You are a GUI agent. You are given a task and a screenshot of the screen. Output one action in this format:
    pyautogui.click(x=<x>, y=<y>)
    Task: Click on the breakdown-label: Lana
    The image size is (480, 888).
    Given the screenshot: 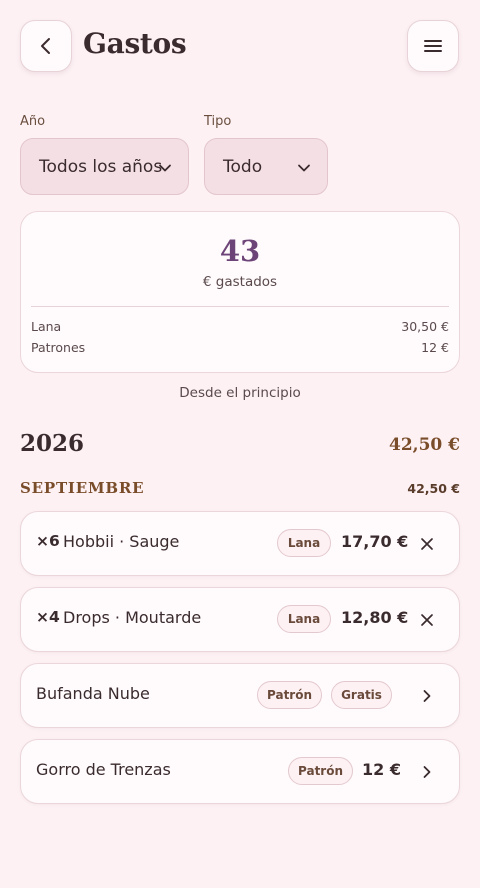 What is the action you would take?
    pyautogui.click(x=46, y=326)
    